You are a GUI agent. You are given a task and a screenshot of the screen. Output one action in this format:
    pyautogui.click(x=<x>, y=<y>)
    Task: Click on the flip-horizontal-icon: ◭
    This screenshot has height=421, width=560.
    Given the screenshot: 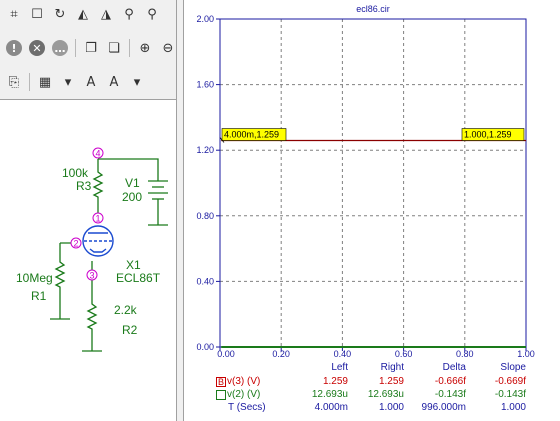 What is the action you would take?
    pyautogui.click(x=83, y=14)
    